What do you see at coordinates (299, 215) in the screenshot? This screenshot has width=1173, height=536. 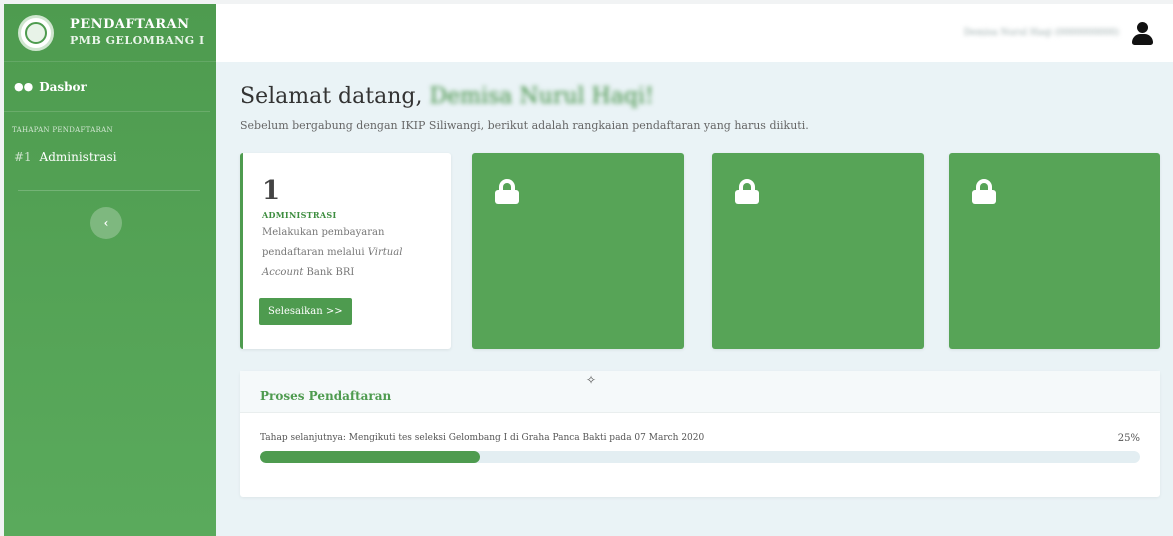 I see `step-title: ADMINISTRASI` at bounding box center [299, 215].